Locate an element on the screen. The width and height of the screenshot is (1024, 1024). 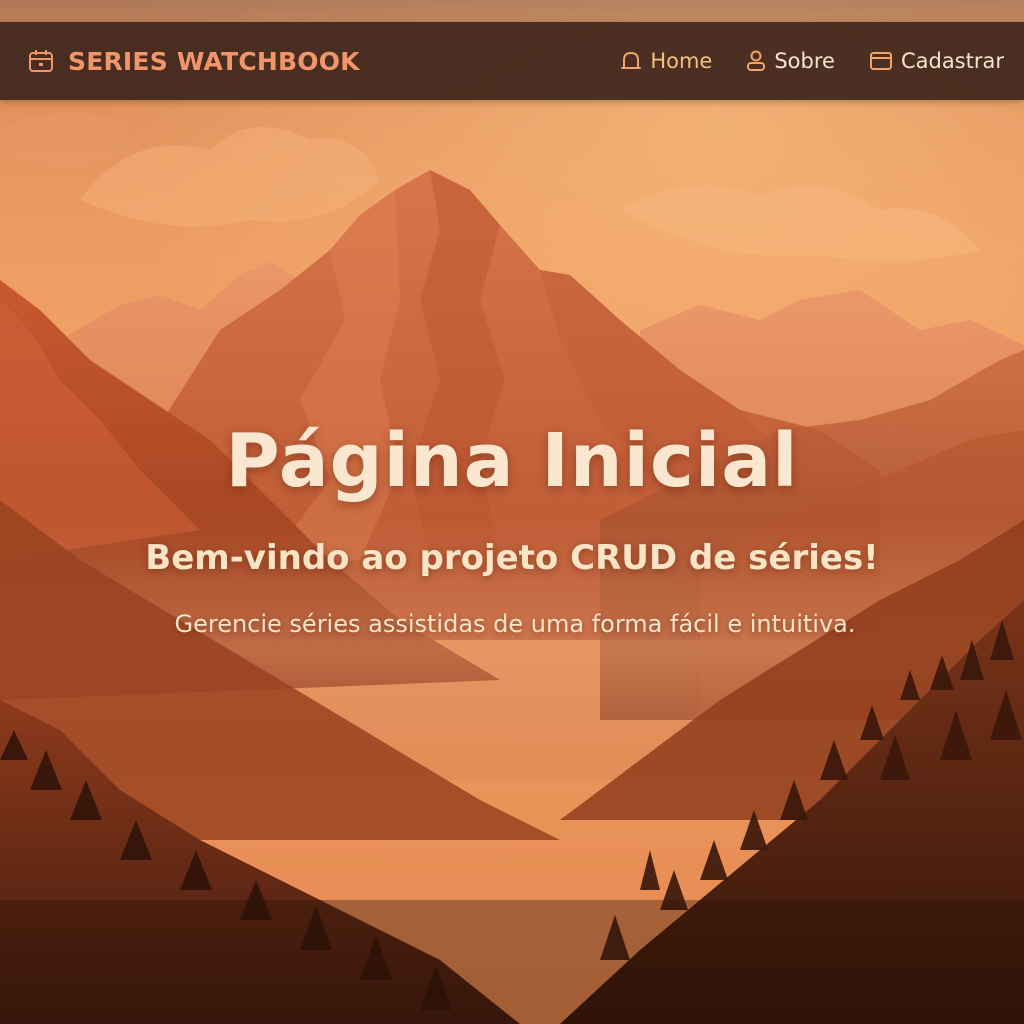
nav-links: Home Sobre Cadastrar is located at coordinates (812, 61).